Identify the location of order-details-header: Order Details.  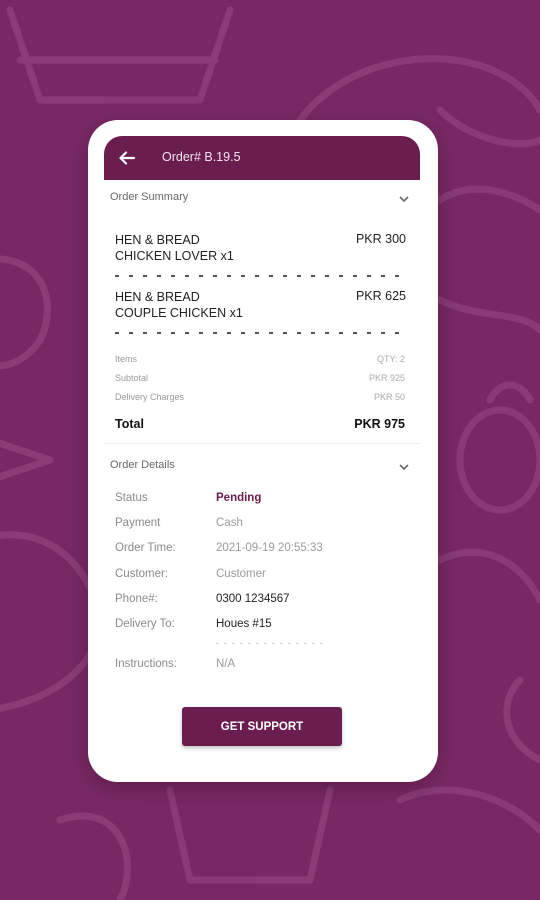
(260, 469).